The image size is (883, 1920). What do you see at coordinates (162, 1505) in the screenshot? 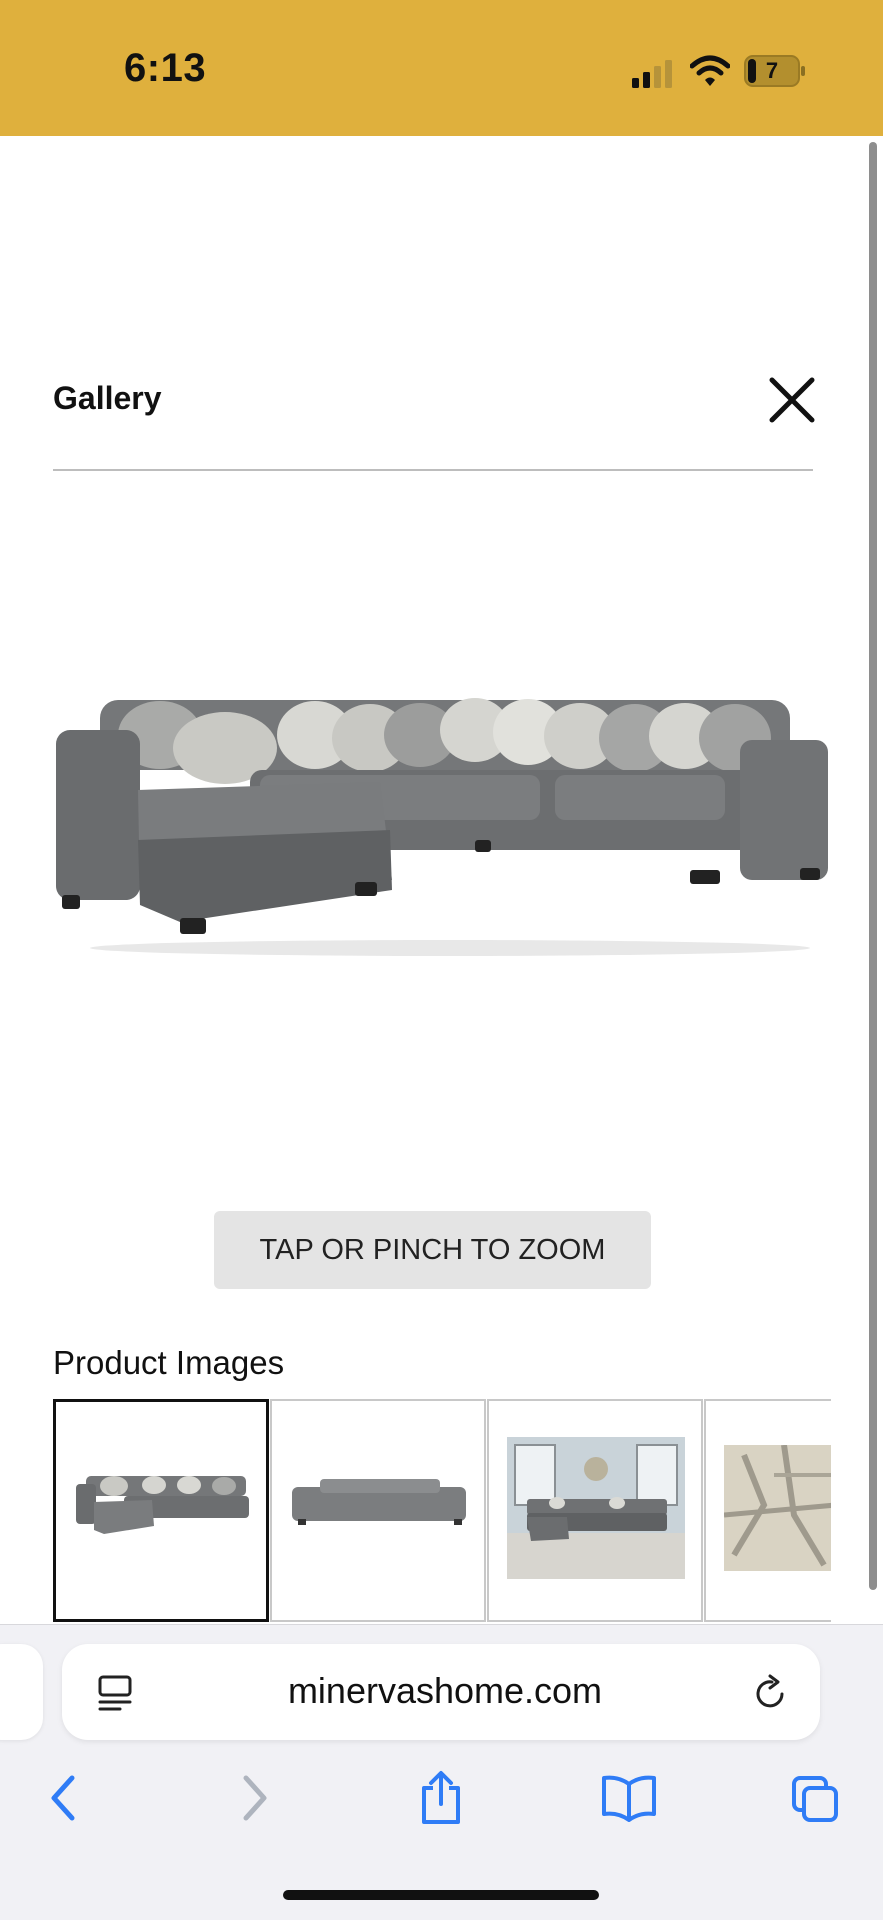
I see `sectional-front-thumb-image` at bounding box center [162, 1505].